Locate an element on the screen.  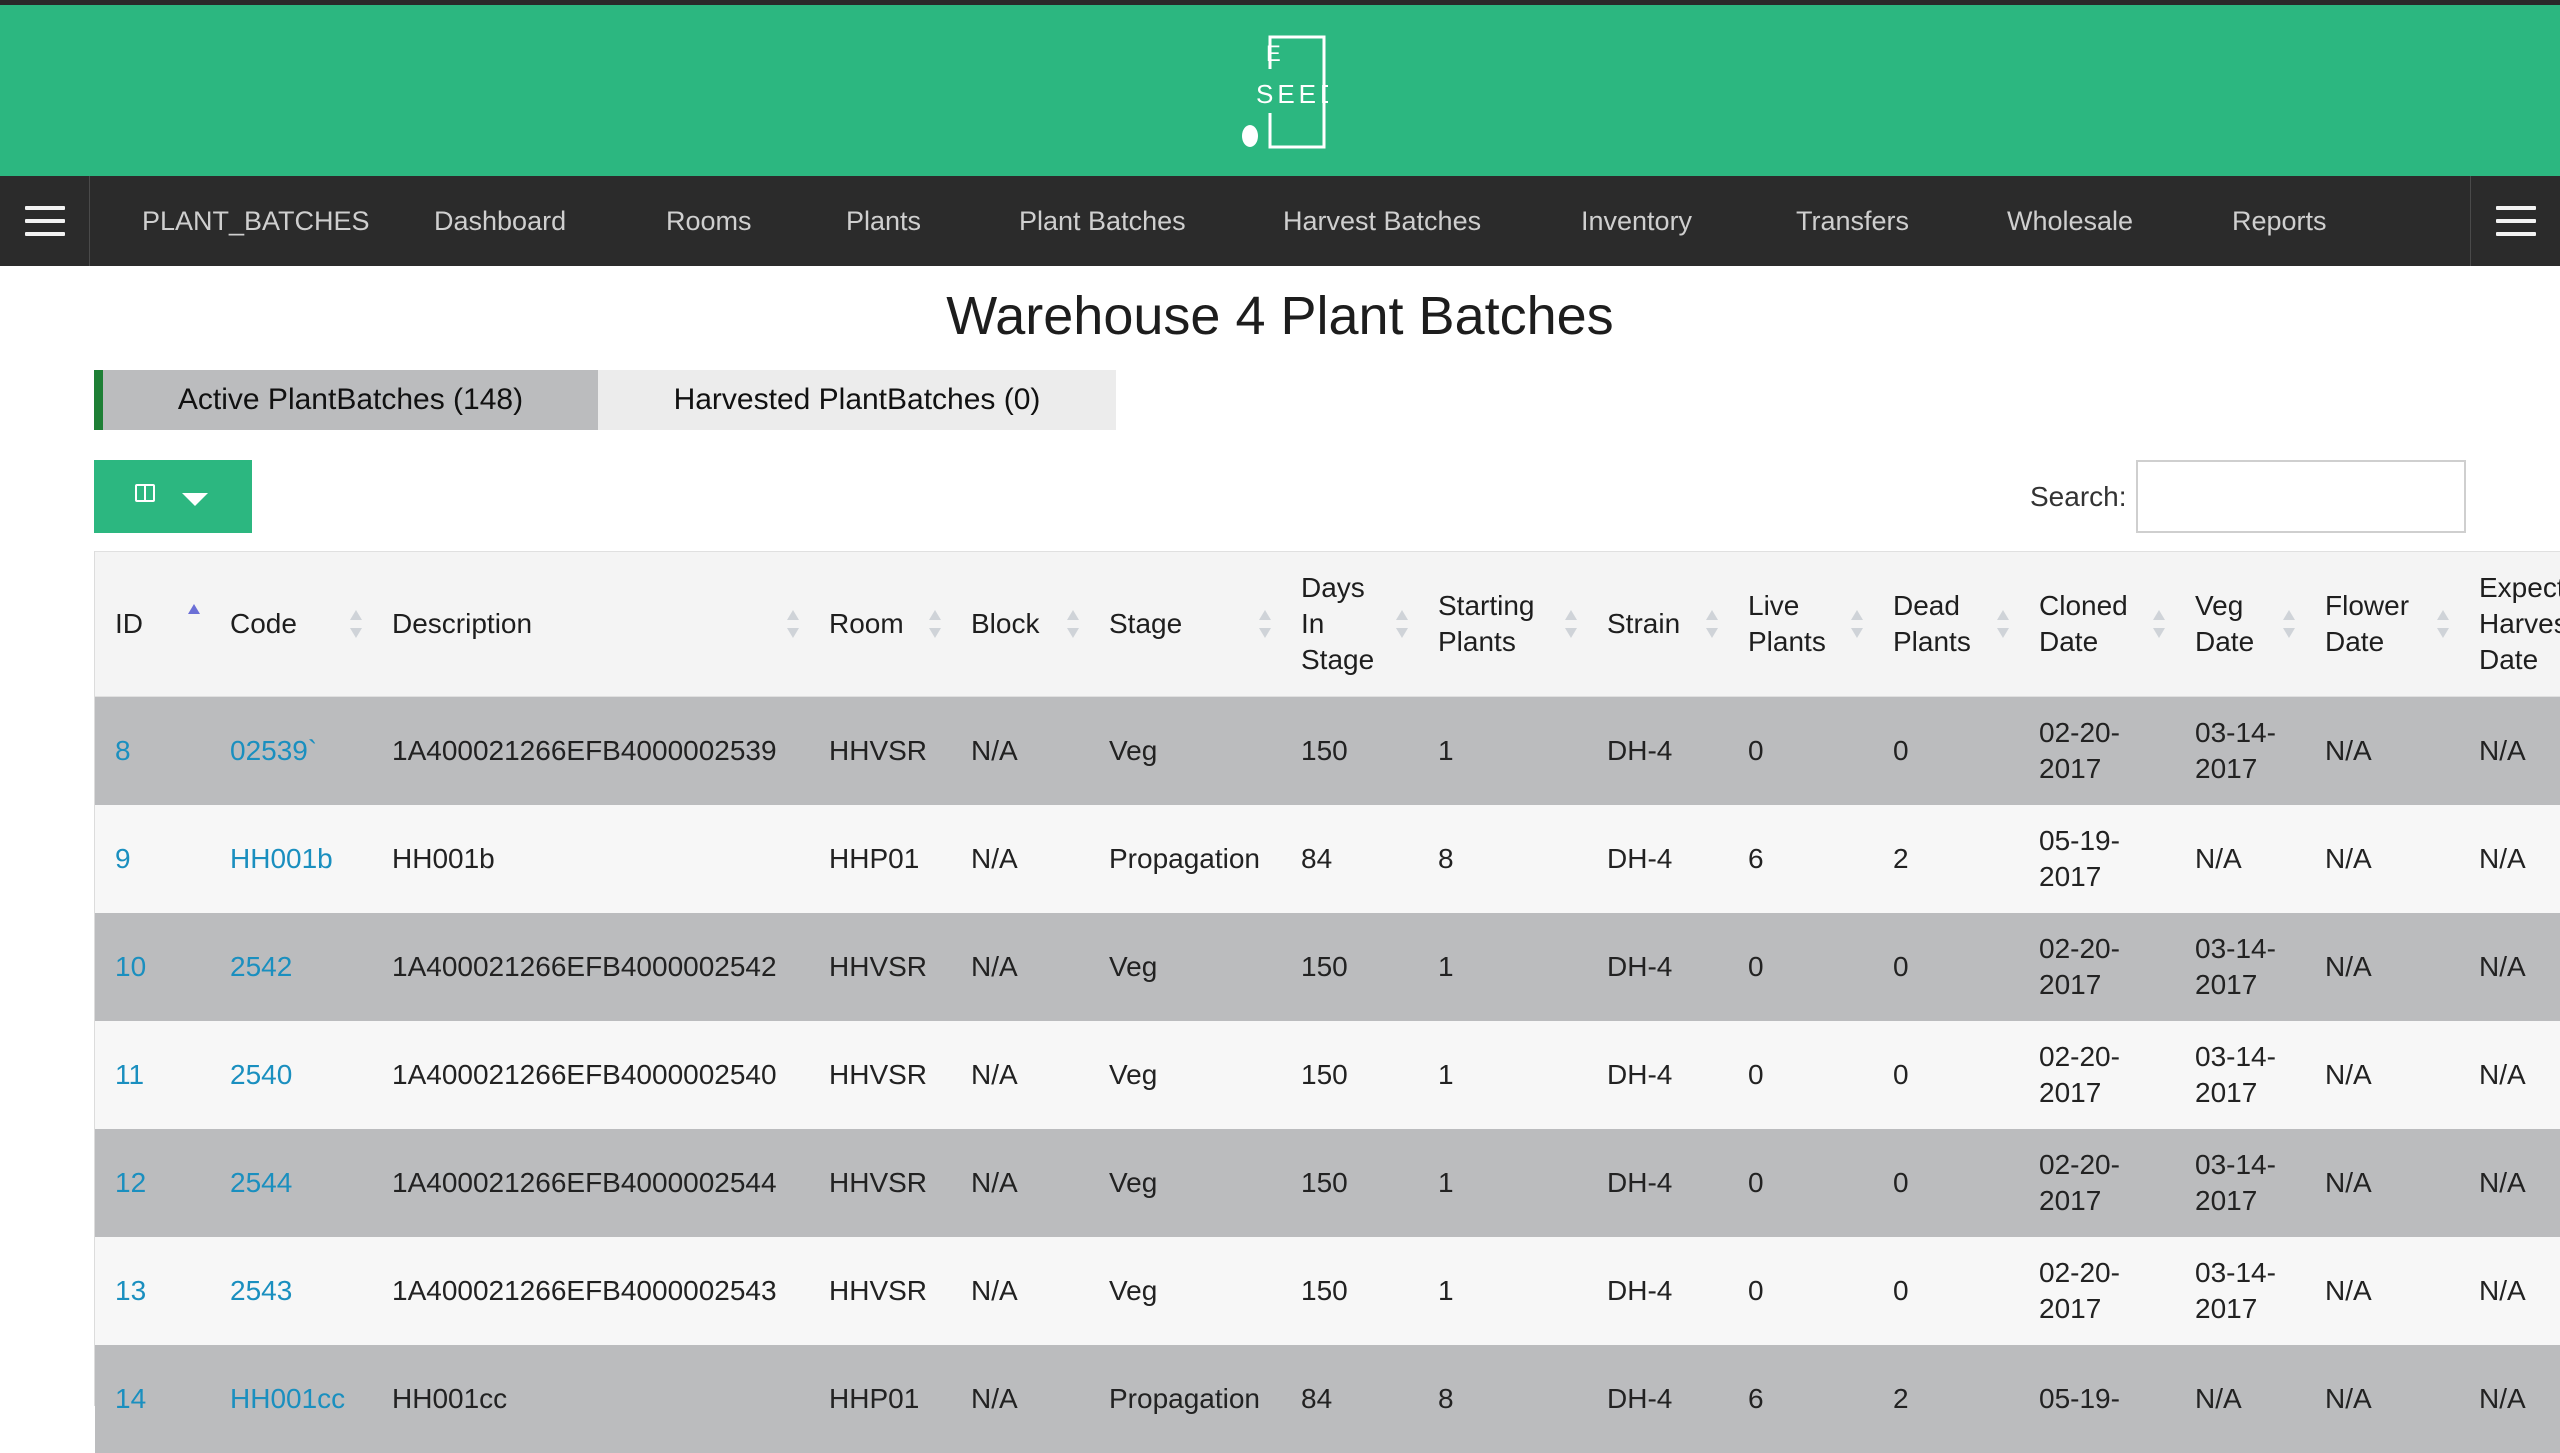
column-header-room: Room is located at coordinates (880, 624).